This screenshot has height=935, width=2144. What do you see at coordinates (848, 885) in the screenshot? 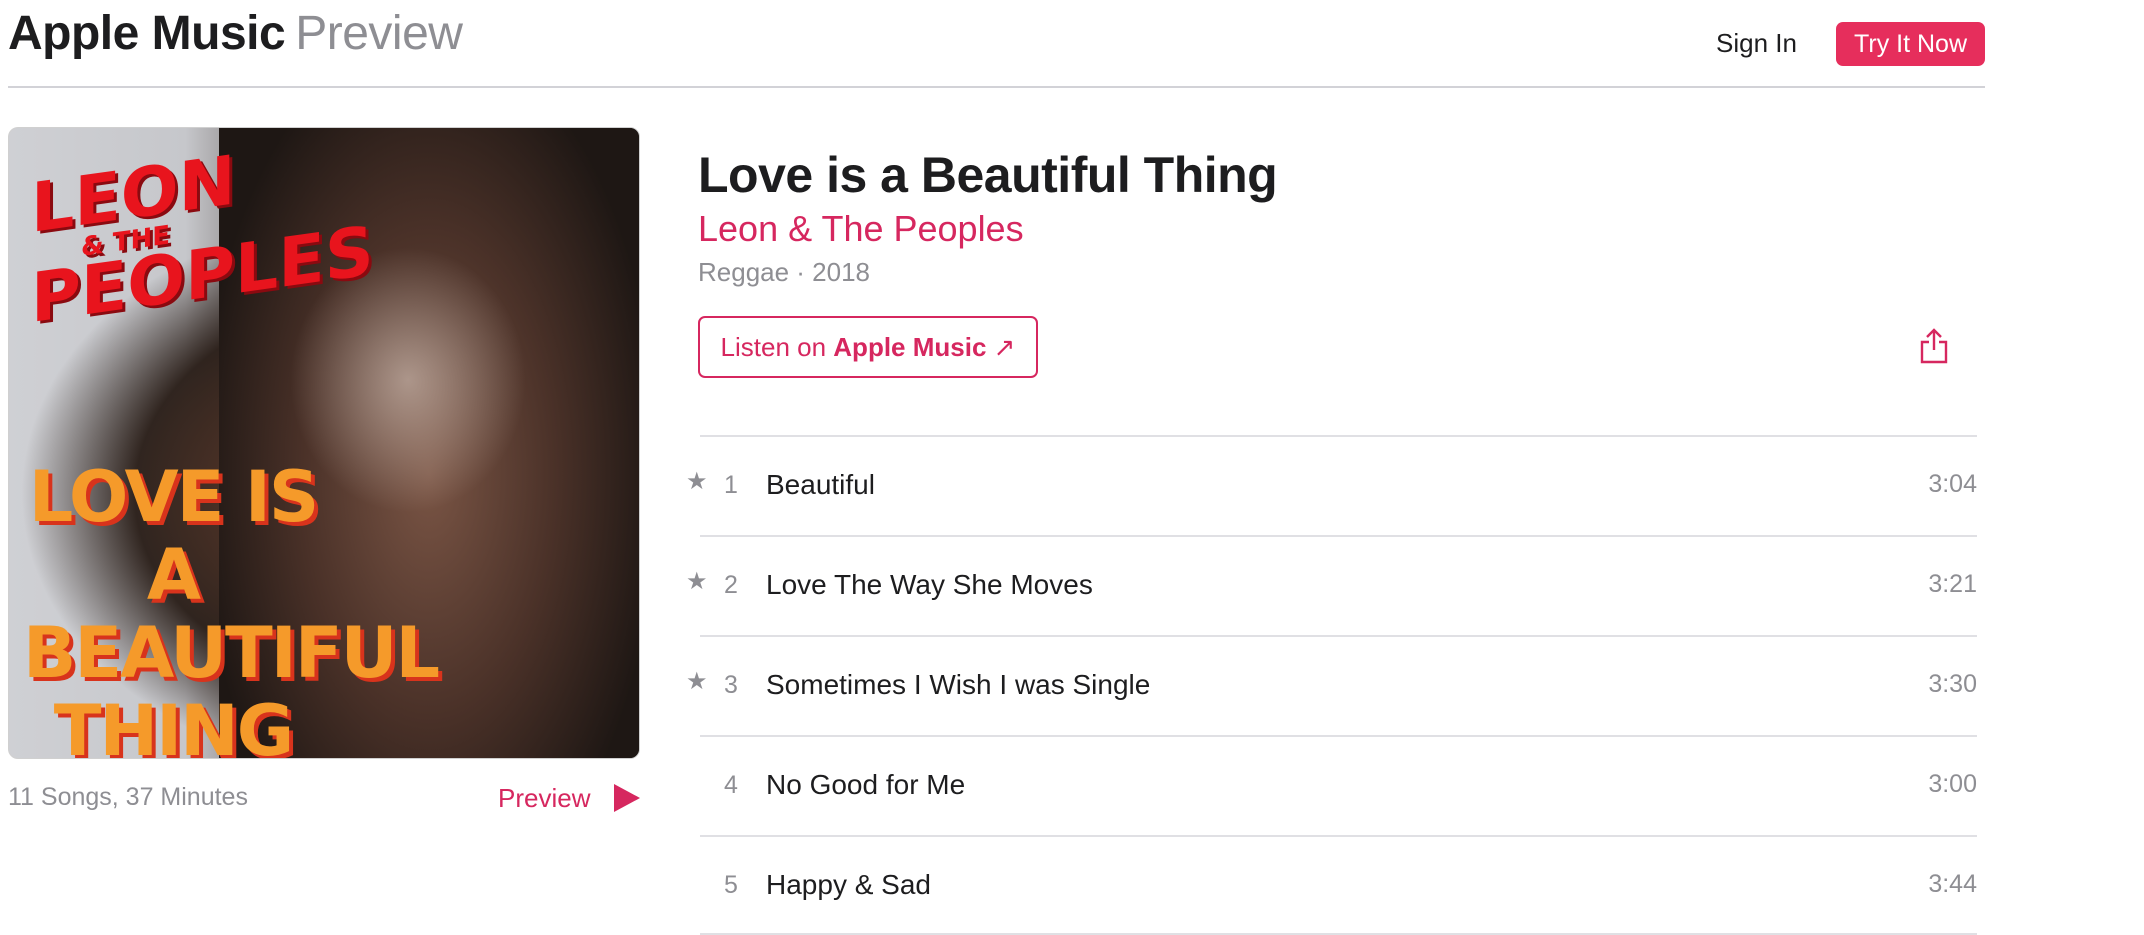
I see `track-name: Happy & Sad` at bounding box center [848, 885].